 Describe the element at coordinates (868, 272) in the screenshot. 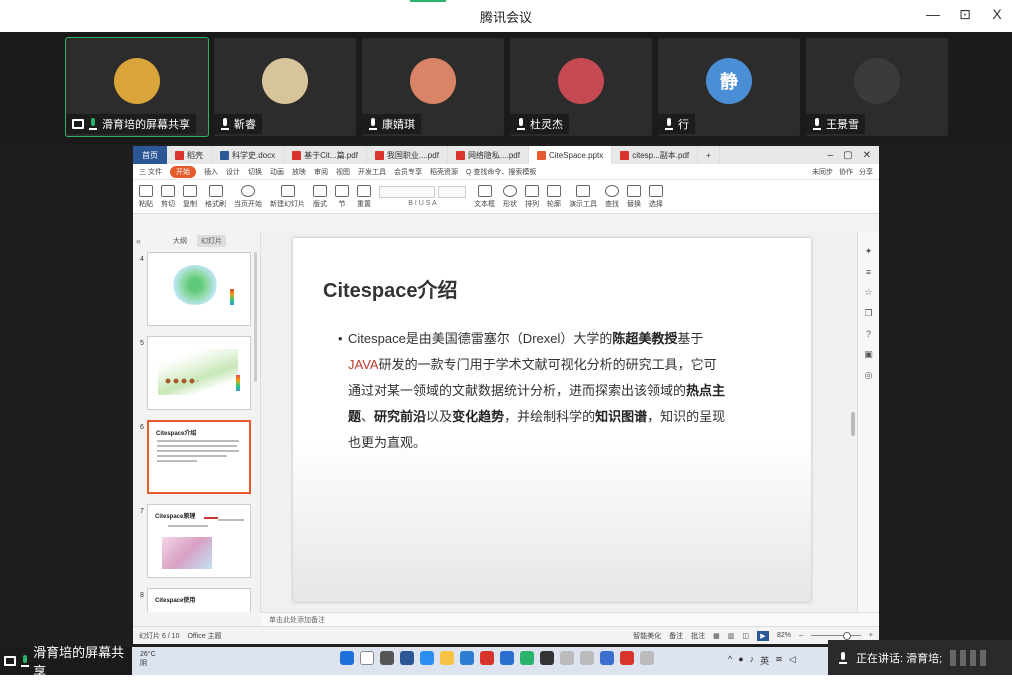

I see `adjust-icon: ≡` at that location.